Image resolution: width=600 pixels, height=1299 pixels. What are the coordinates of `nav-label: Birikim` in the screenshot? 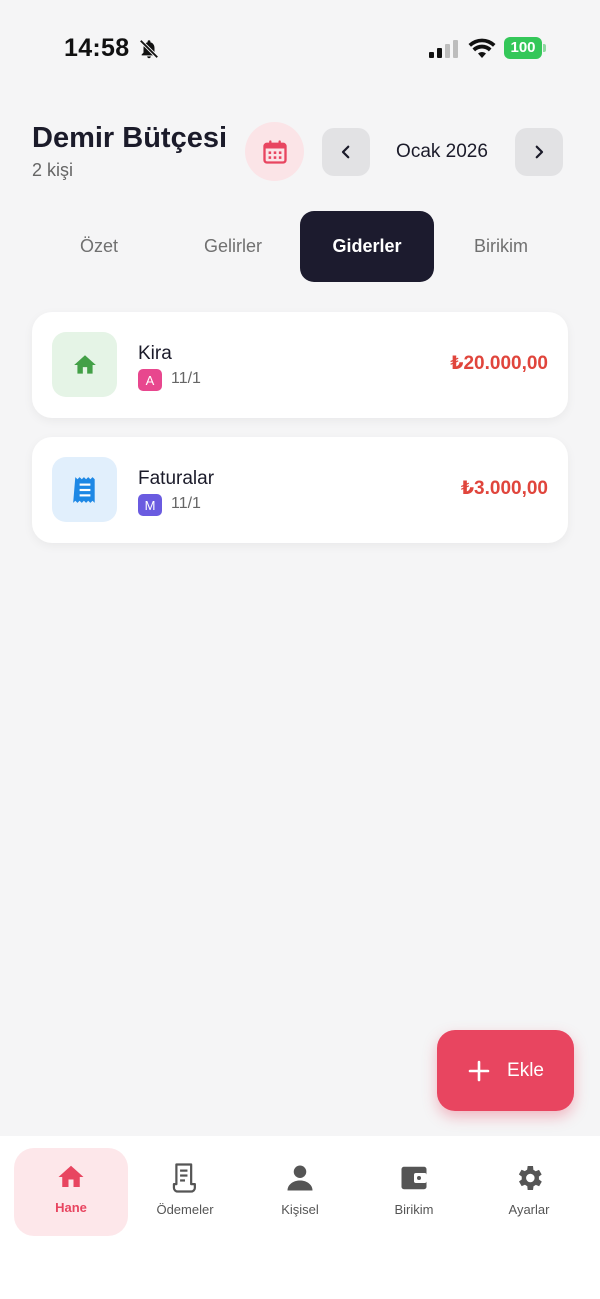 It's located at (414, 1209).